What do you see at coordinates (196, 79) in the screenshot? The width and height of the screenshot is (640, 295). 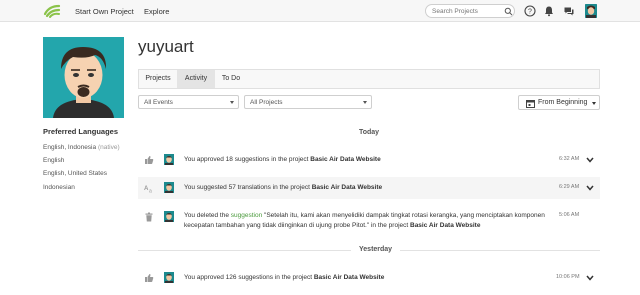 I see `tab-activity: Activity` at bounding box center [196, 79].